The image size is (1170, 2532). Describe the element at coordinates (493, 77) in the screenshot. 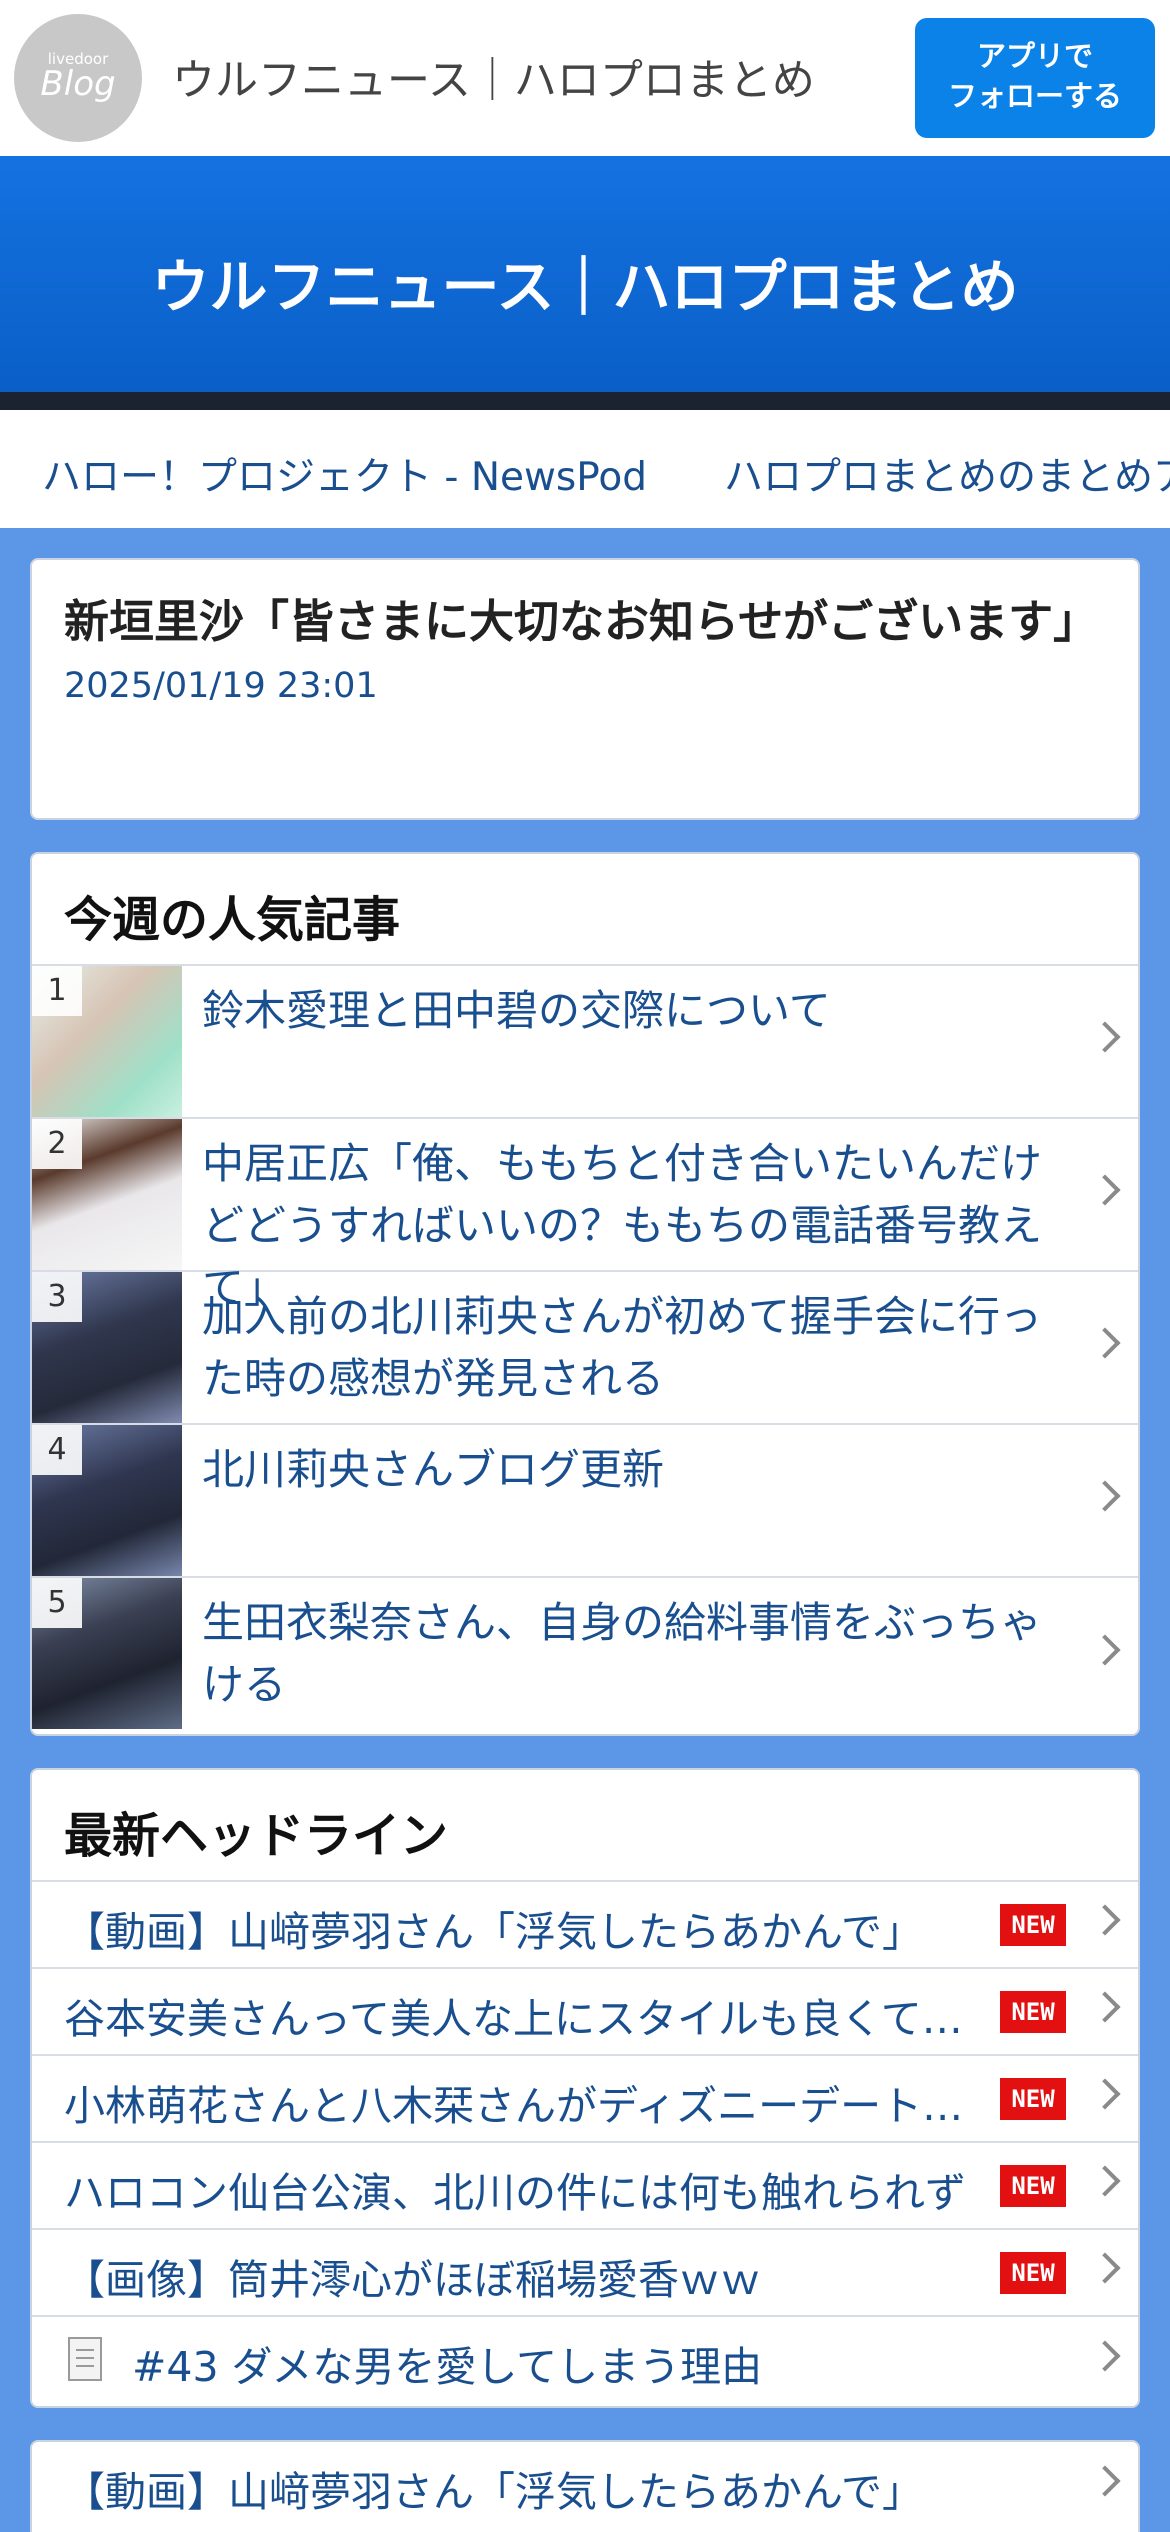

I see `site-title: ウルフニュース｜ハロプロまとめ` at that location.